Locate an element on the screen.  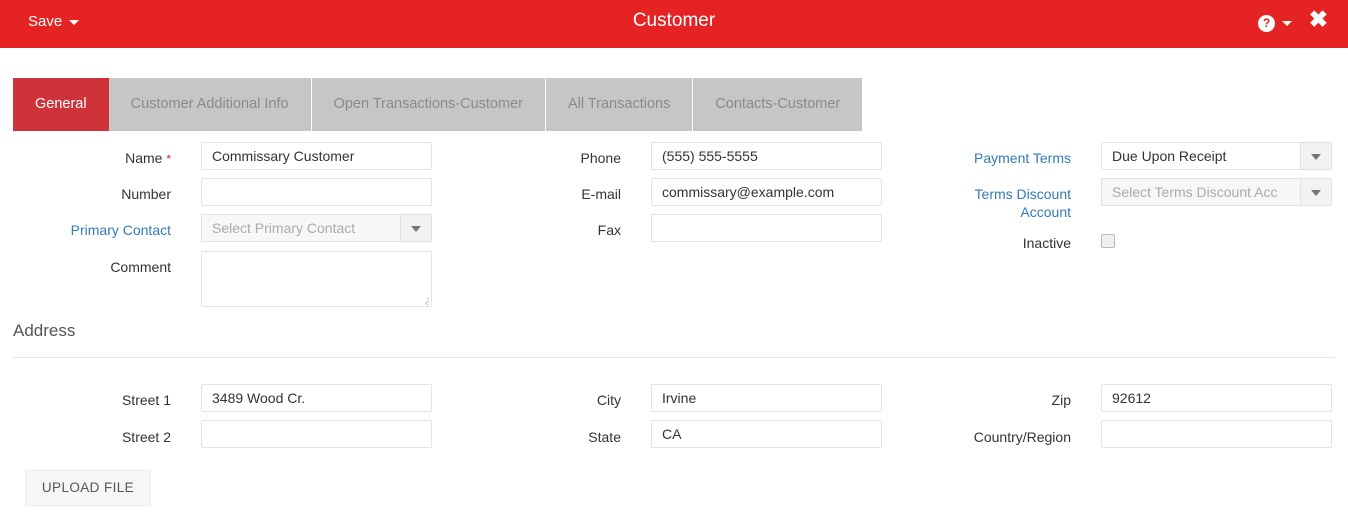
address-section-title: Address is located at coordinates (44, 330).